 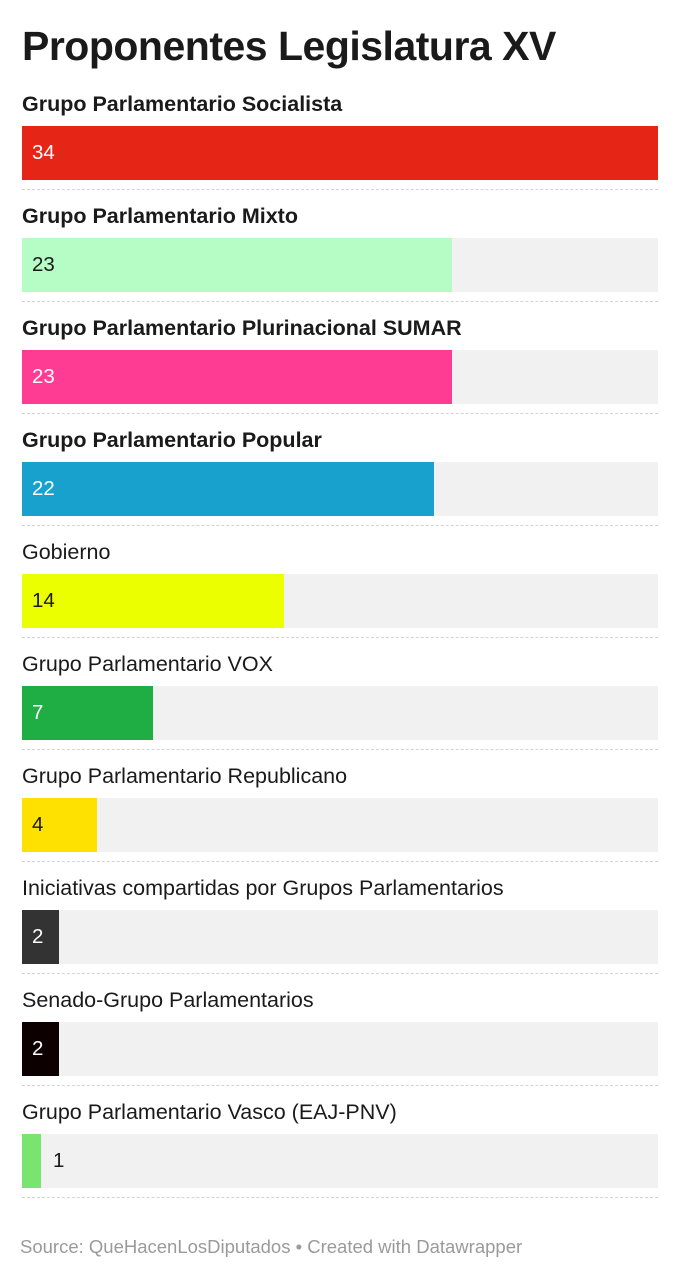 I want to click on bar-track: 22, so click(x=340, y=489).